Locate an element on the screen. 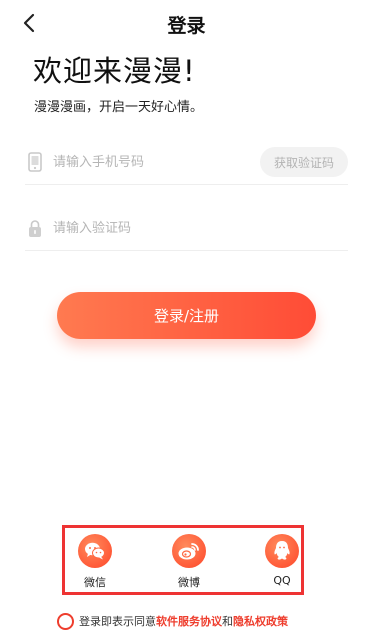 Image resolution: width=373 pixels, height=636 pixels. lock-icon is located at coordinates (35, 228).